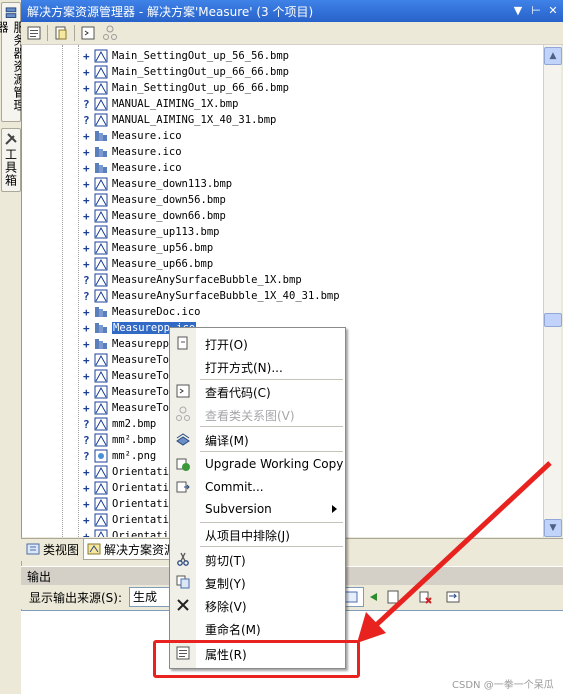  What do you see at coordinates (461, 545) in the screenshot?
I see `annotation-arrow-icon` at bounding box center [461, 545].